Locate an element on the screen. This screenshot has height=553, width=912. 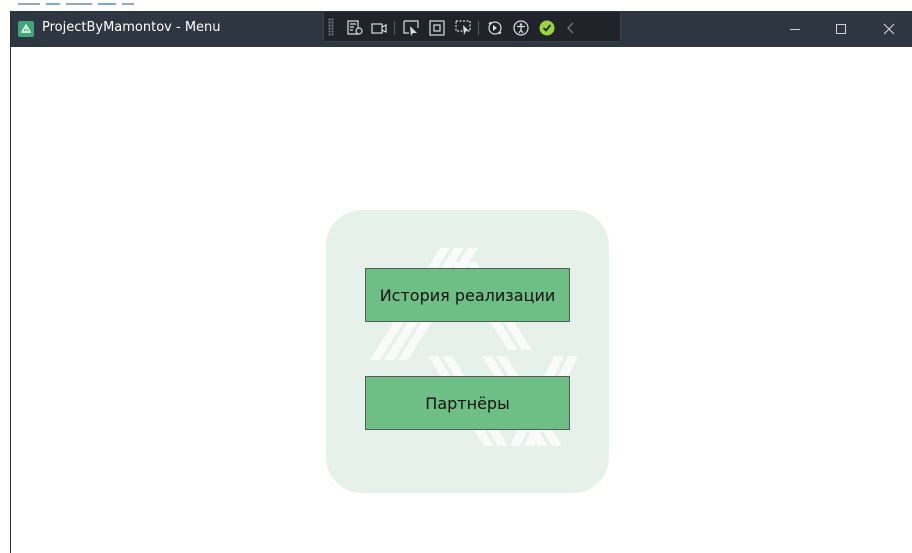
title-bar: ProjectByMamontov - Menu is located at coordinates (461, 29).